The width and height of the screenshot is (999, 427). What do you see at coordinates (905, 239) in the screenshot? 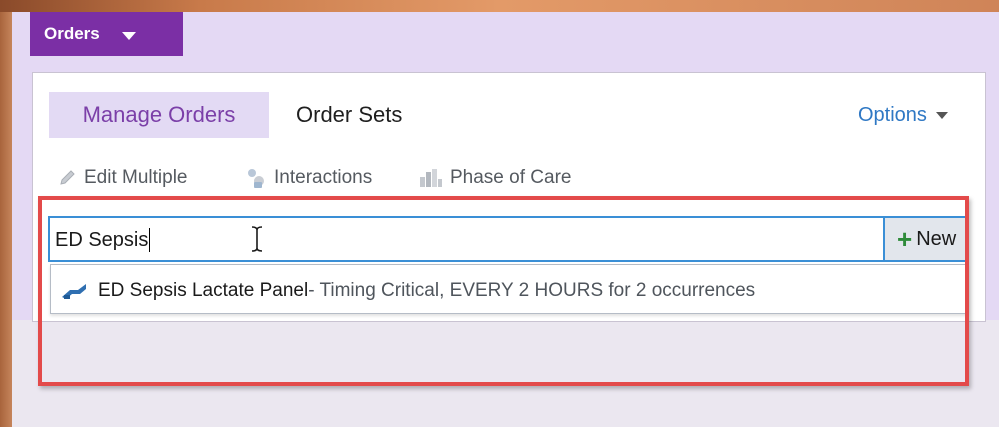
I see `plus-icon: +` at bounding box center [905, 239].